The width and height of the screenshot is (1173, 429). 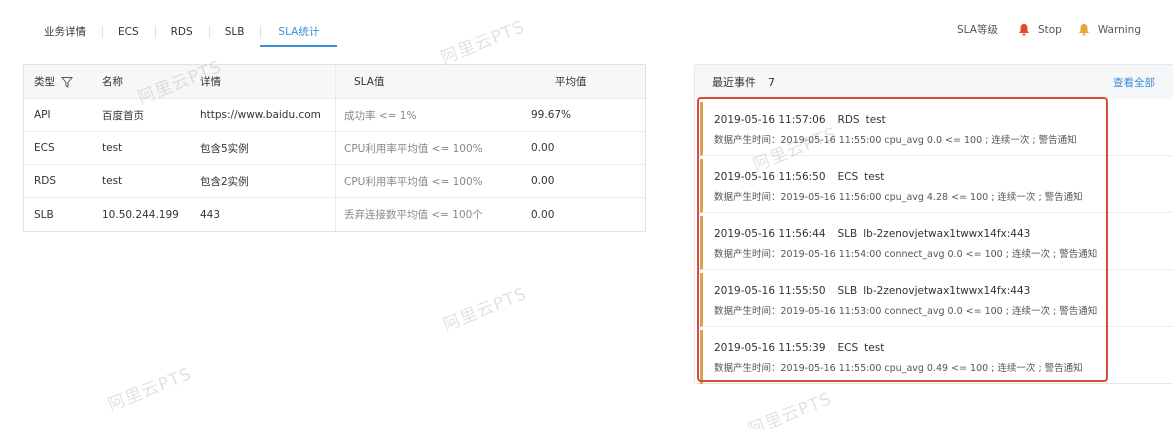 I want to click on legend-stop-label: Stop, so click(x=1049, y=29).